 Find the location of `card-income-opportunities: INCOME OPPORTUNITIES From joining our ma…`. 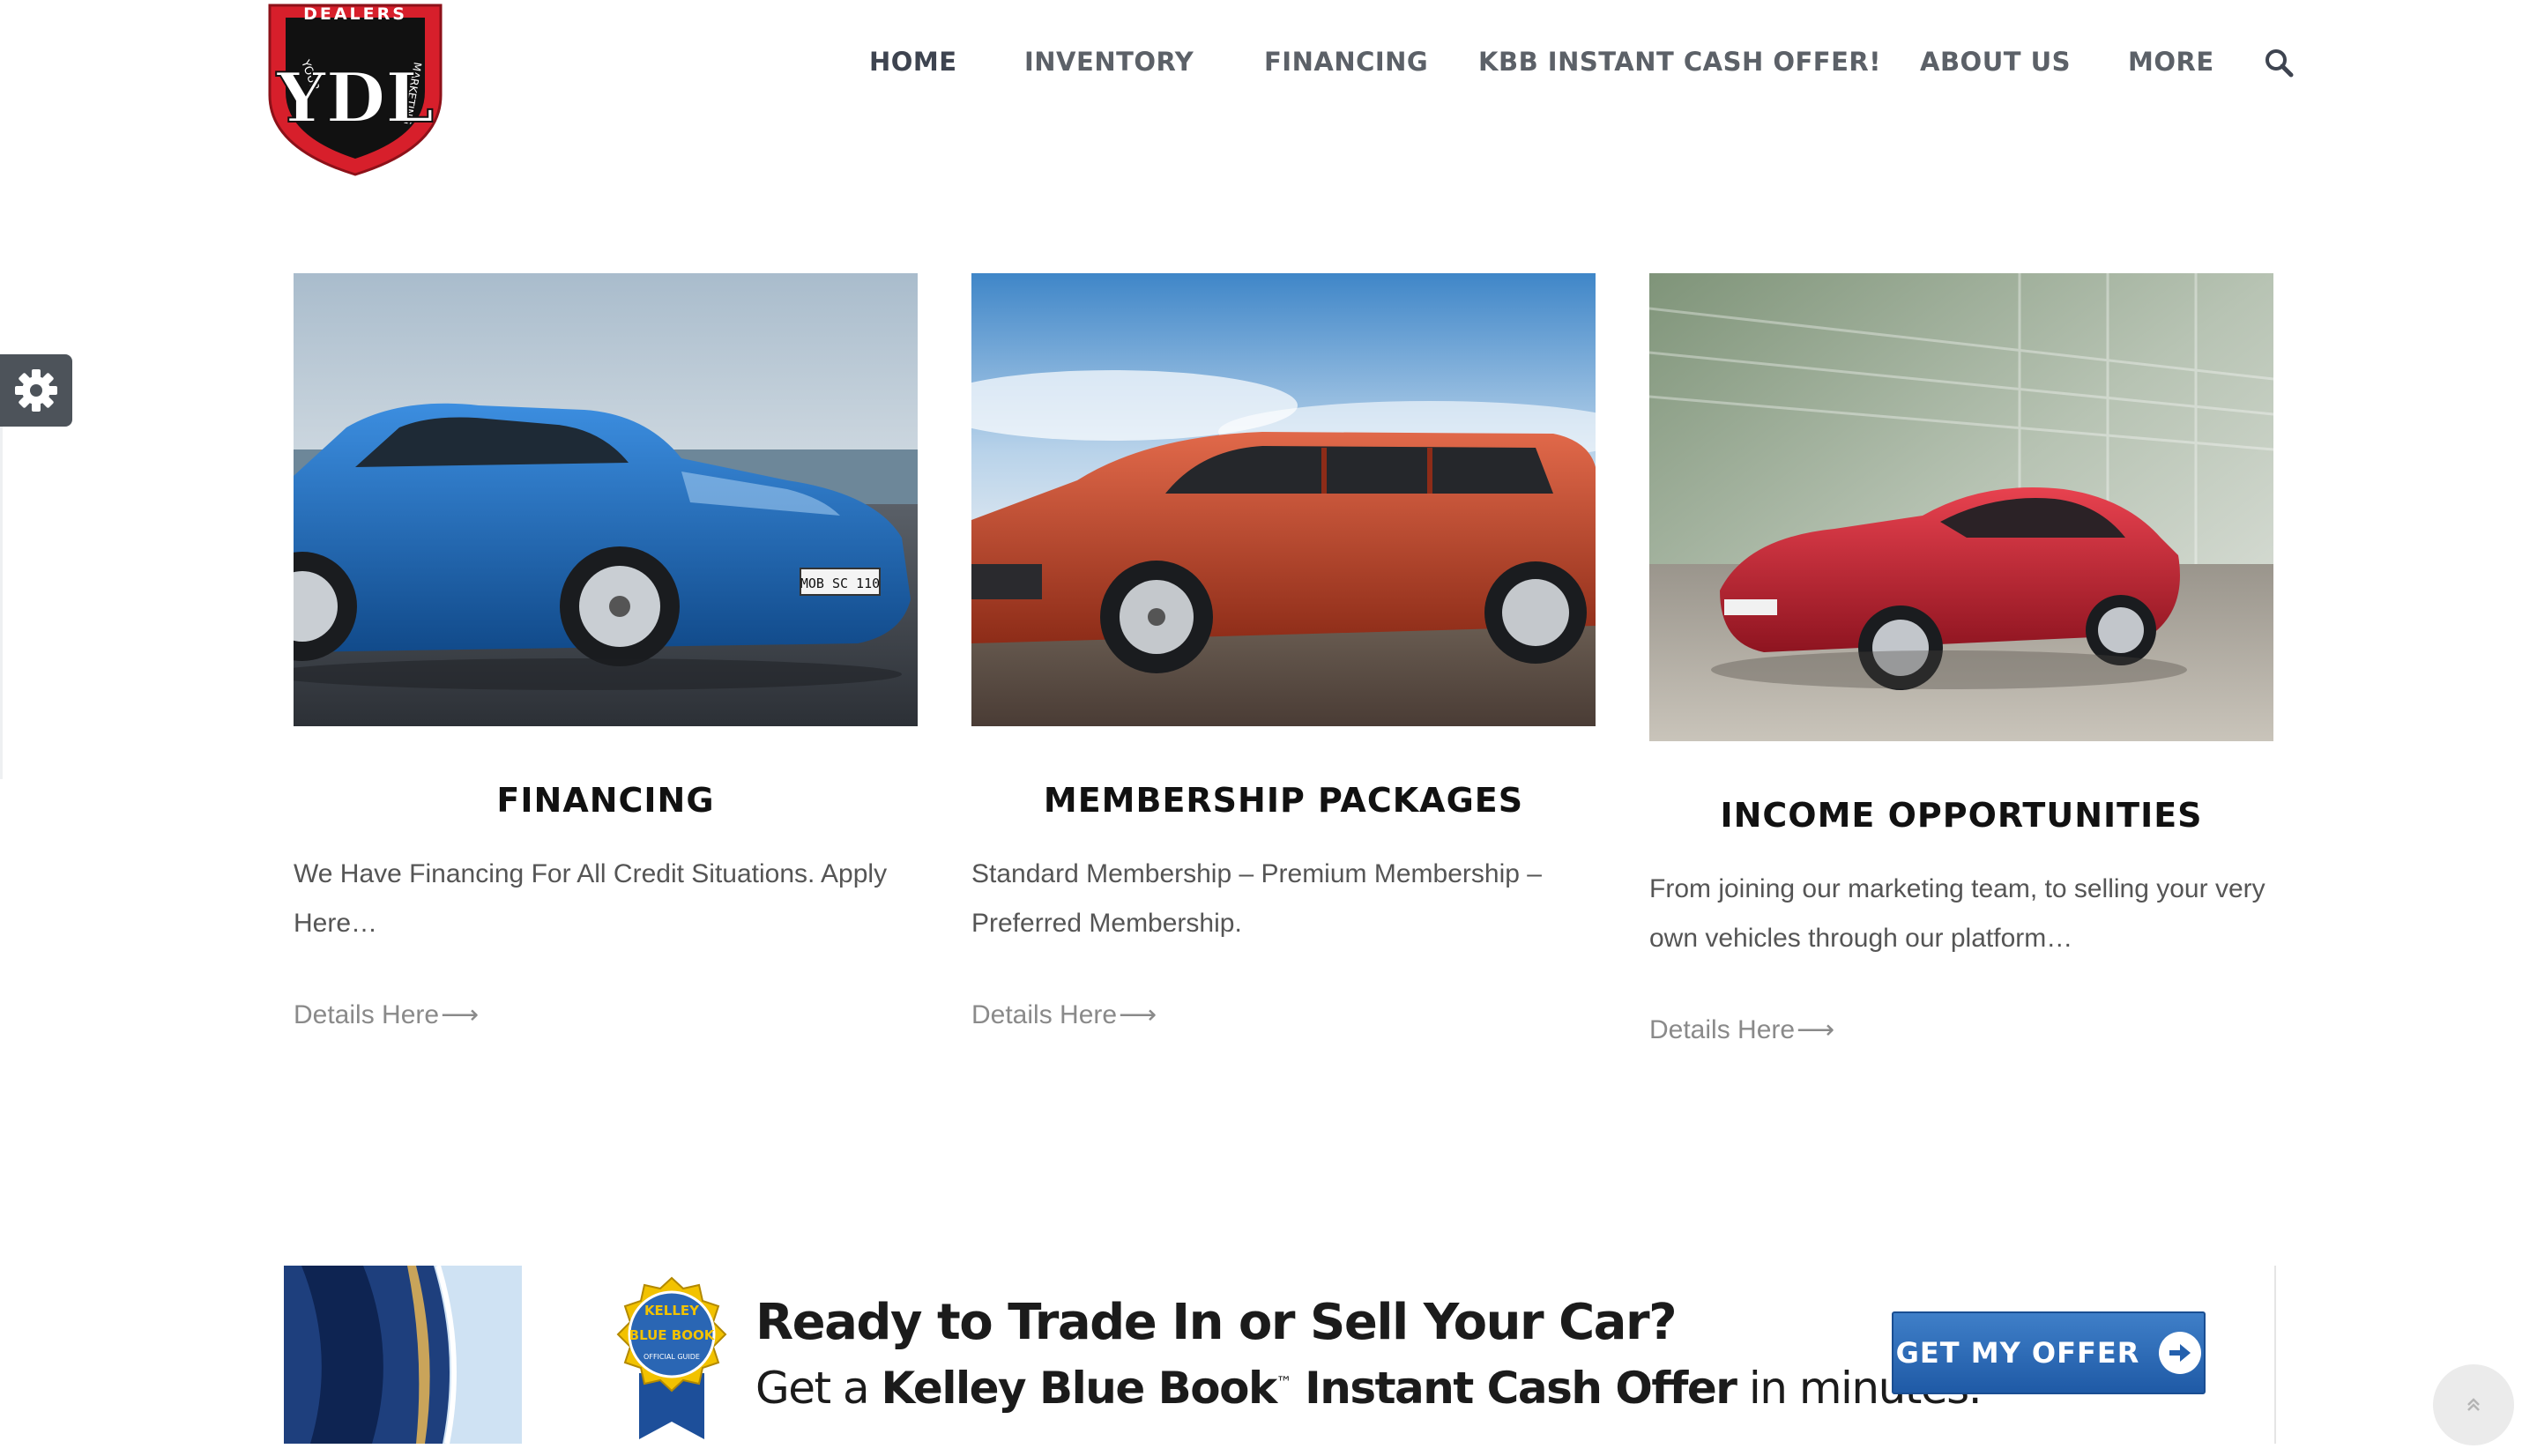

card-income-opportunities: INCOME OPPORTUNITIES From joining our ma… is located at coordinates (1961, 659).